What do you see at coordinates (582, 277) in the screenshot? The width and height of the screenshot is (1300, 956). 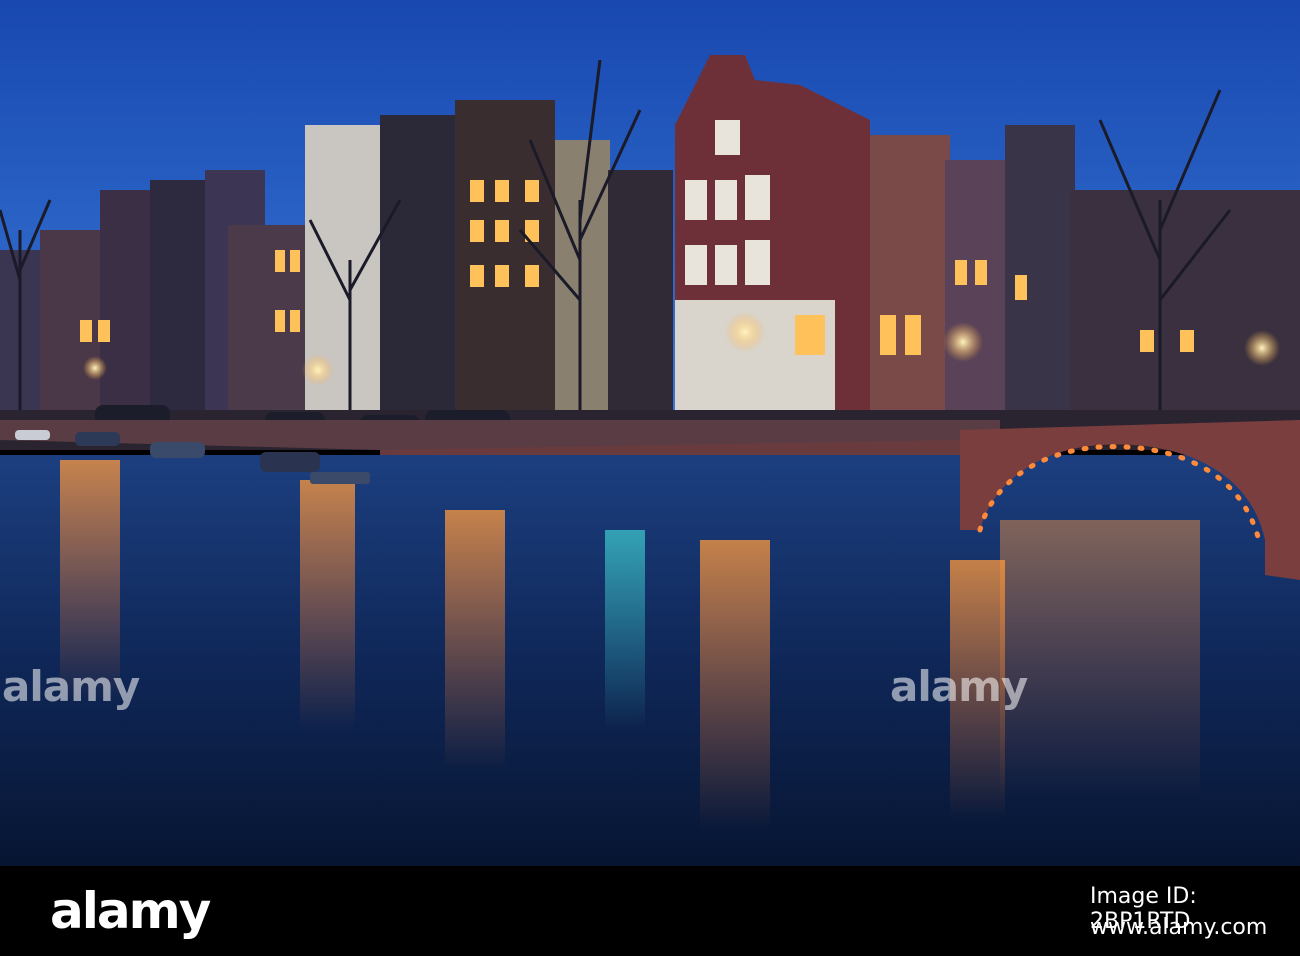 I see `beige-canal-house` at bounding box center [582, 277].